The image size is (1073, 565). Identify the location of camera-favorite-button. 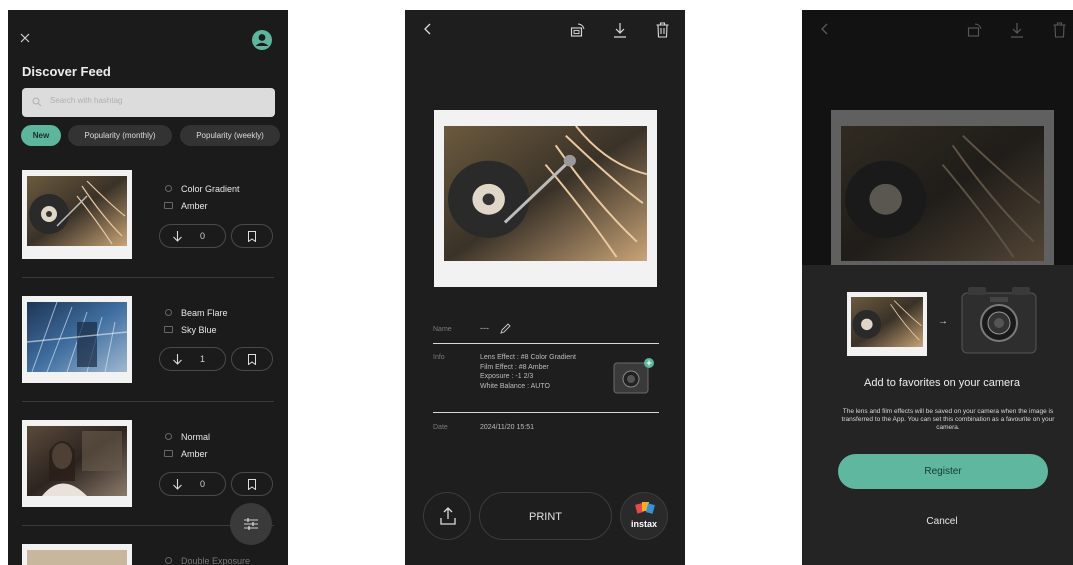
(635, 379).